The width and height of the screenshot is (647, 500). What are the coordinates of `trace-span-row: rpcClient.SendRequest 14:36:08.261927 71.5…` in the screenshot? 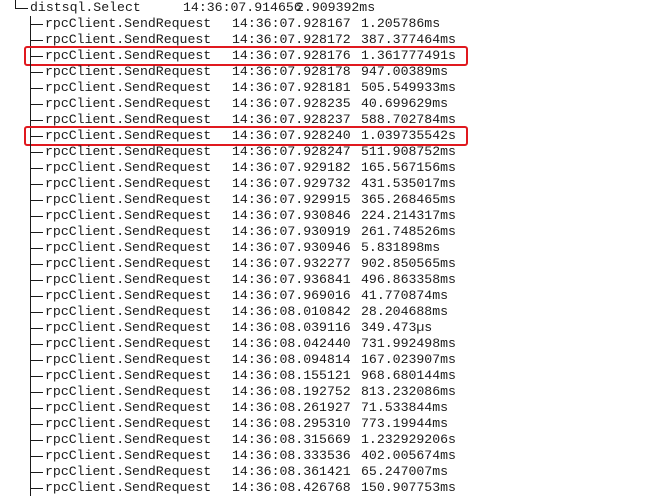 It's located at (323, 408).